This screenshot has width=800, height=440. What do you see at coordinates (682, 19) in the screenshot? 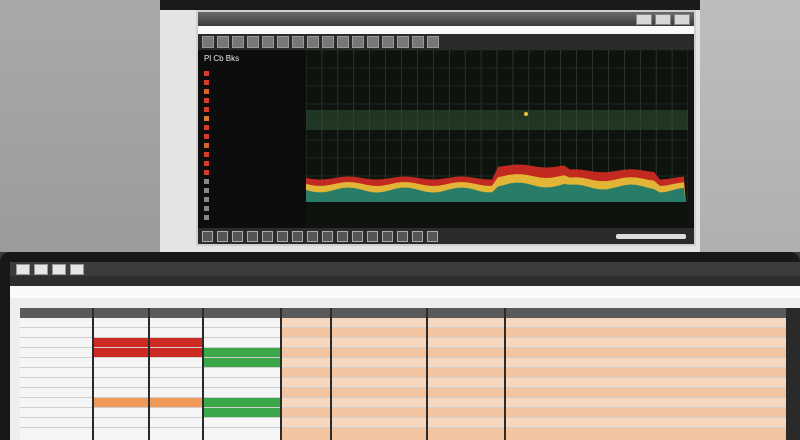
I see `close-button` at bounding box center [682, 19].